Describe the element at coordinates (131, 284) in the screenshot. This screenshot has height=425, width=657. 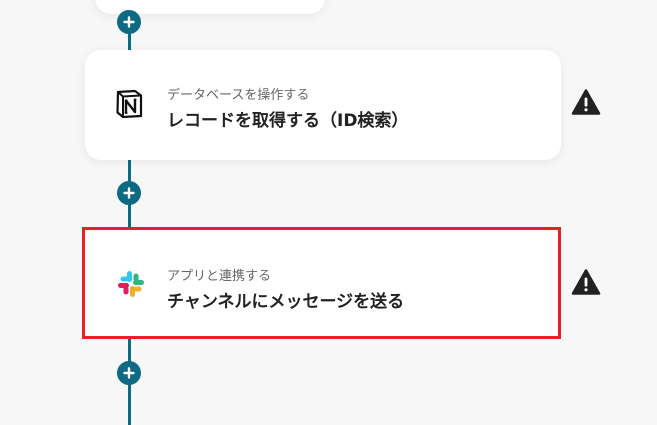
I see `slack-icon` at that location.